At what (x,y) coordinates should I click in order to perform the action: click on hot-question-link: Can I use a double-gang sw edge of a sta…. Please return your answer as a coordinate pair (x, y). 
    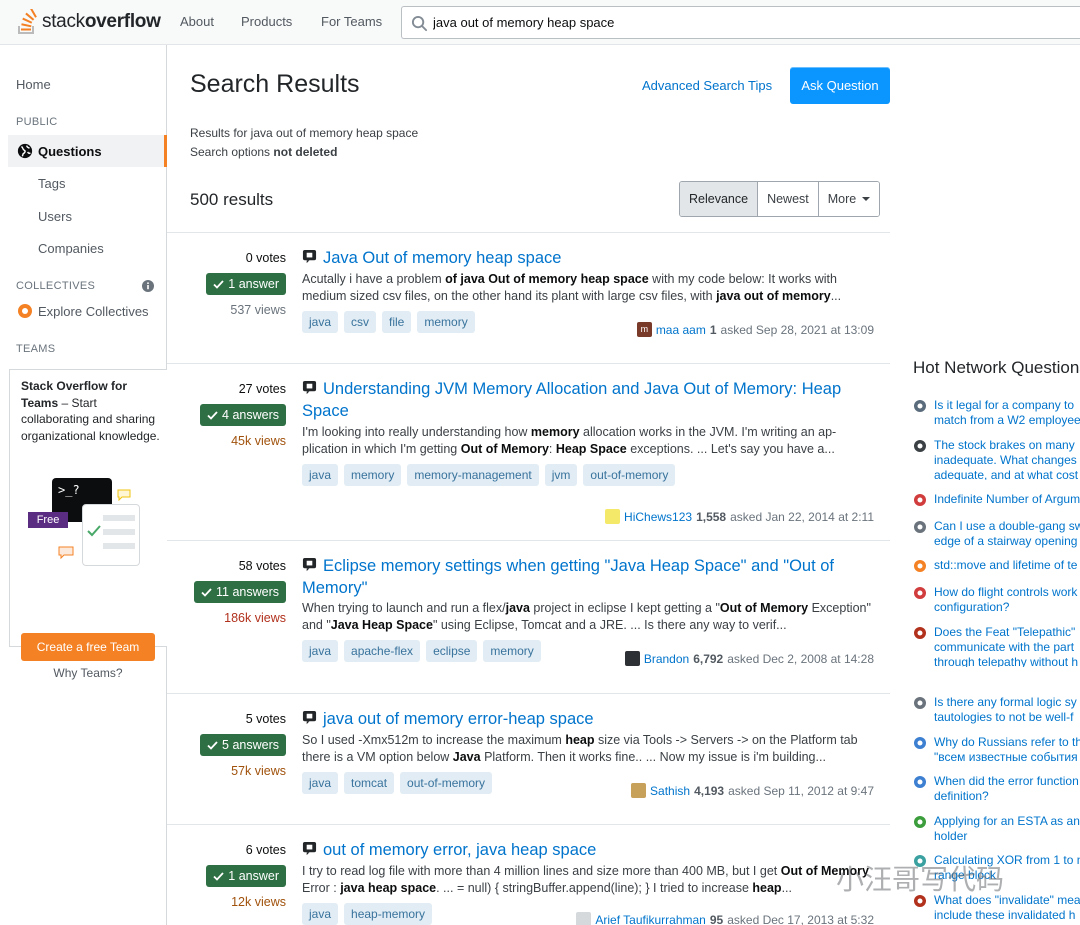
    Looking at the image, I should click on (1007, 534).